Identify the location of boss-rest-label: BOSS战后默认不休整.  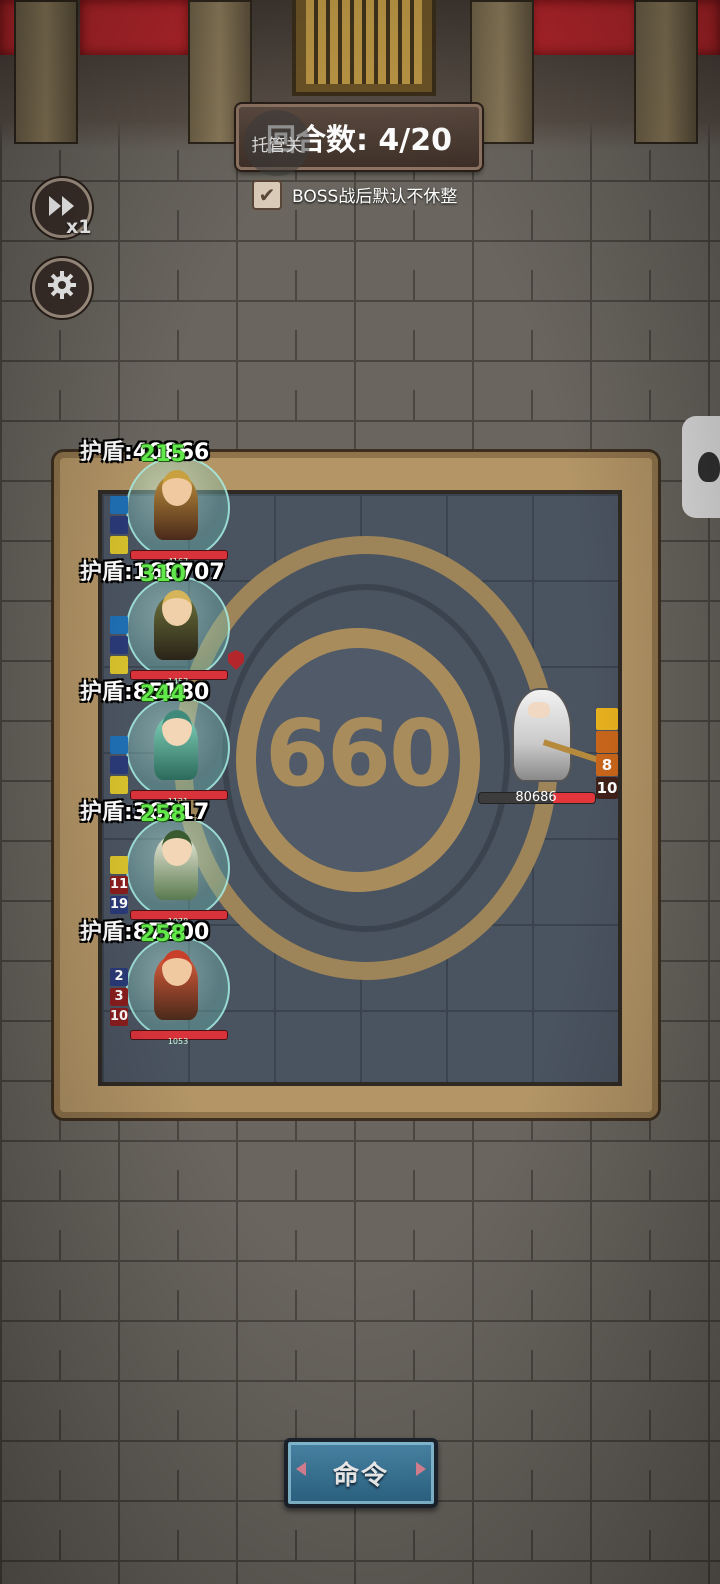
(375, 197).